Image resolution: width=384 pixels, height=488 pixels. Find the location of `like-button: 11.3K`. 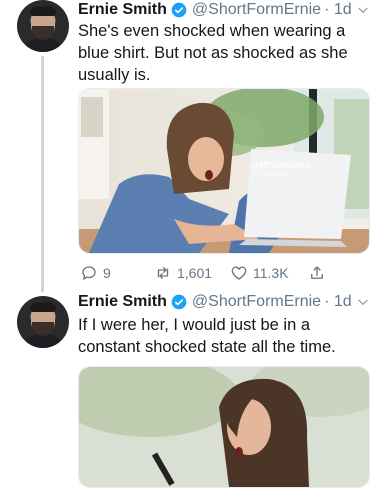

like-button: 11.3K is located at coordinates (259, 273).